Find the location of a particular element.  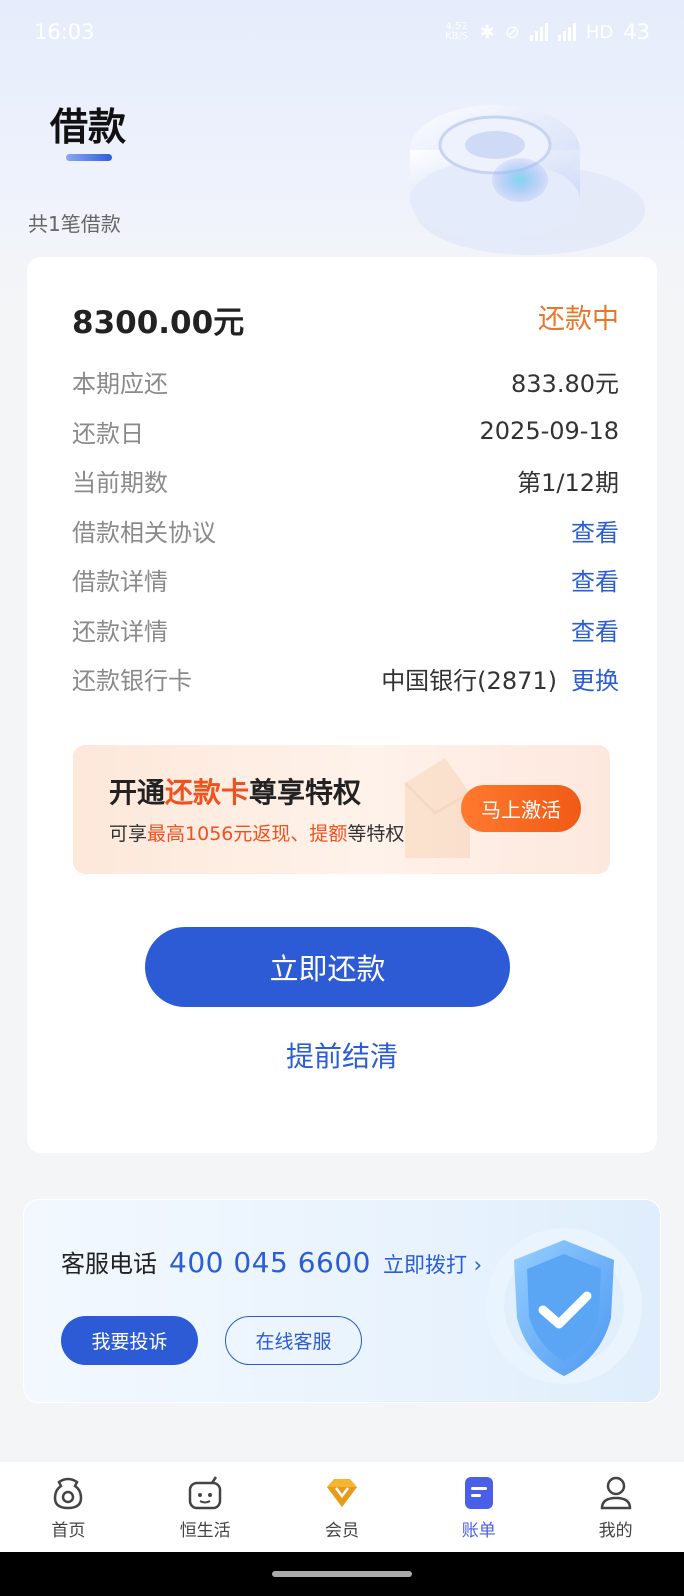

home-indicator is located at coordinates (342, 1574).